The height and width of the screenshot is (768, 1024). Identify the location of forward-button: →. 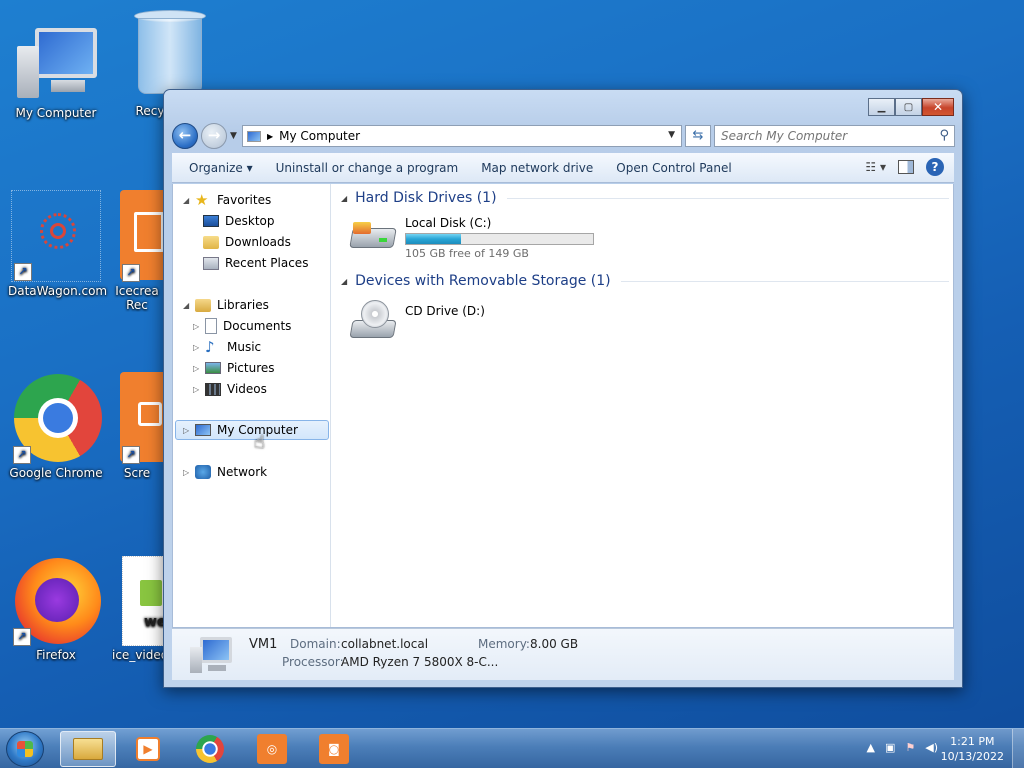
(214, 136).